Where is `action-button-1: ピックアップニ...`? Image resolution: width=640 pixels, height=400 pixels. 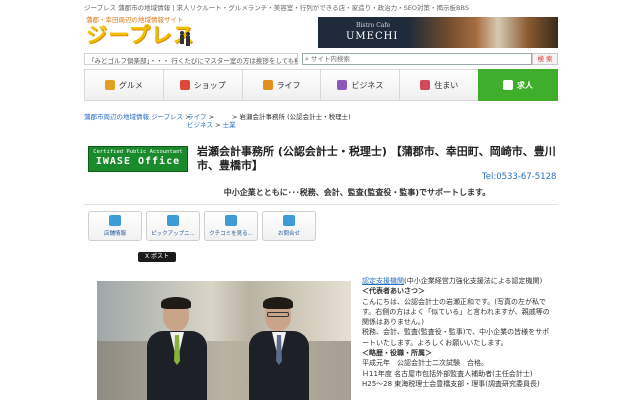 action-button-1: ピックアップニ... is located at coordinates (173, 226).